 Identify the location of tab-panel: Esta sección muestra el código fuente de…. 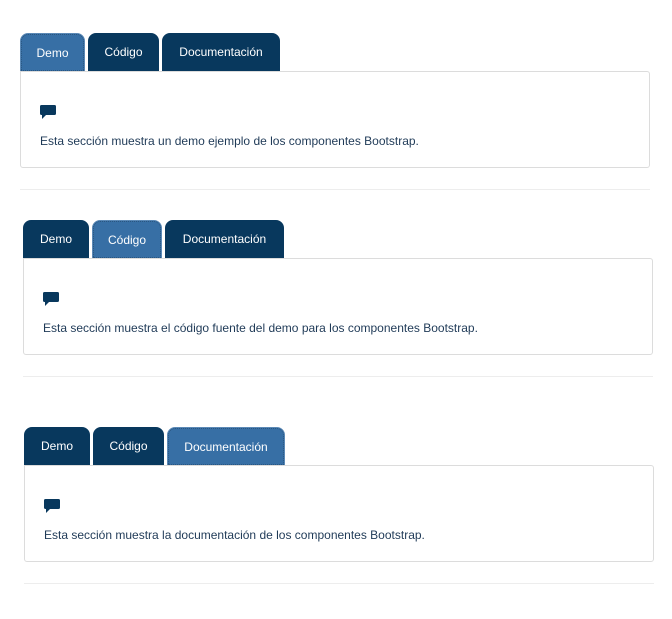
(338, 306).